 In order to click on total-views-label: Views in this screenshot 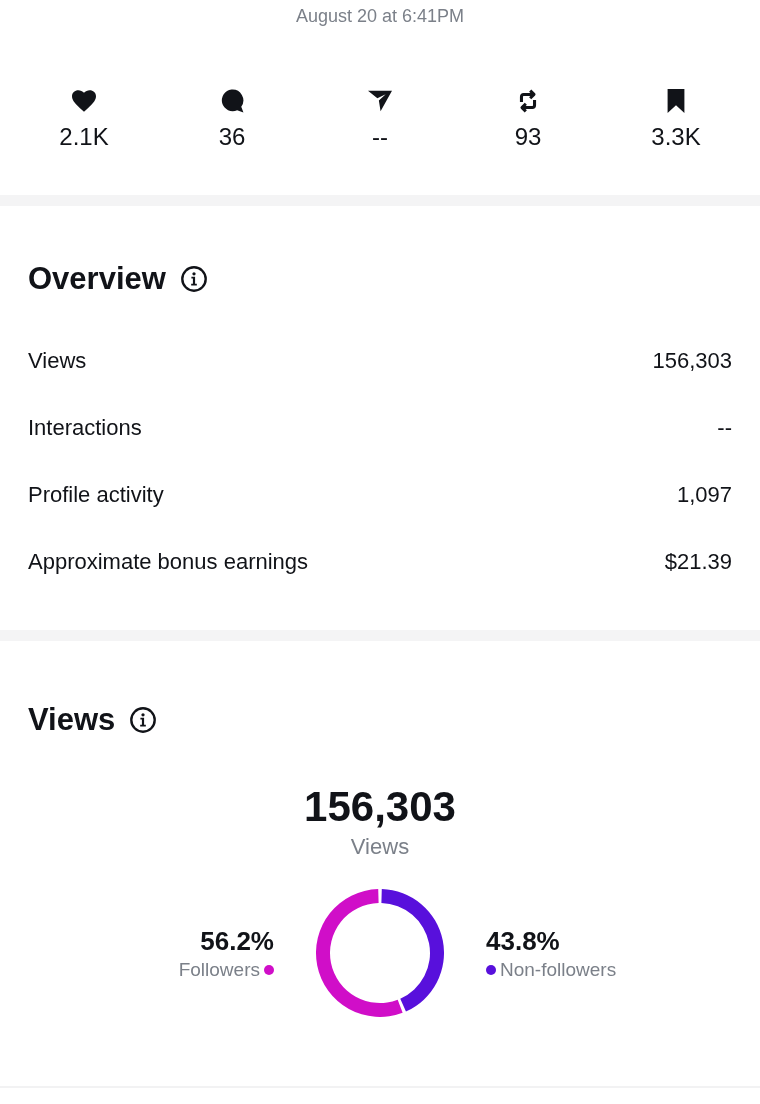, I will do `click(380, 847)`.